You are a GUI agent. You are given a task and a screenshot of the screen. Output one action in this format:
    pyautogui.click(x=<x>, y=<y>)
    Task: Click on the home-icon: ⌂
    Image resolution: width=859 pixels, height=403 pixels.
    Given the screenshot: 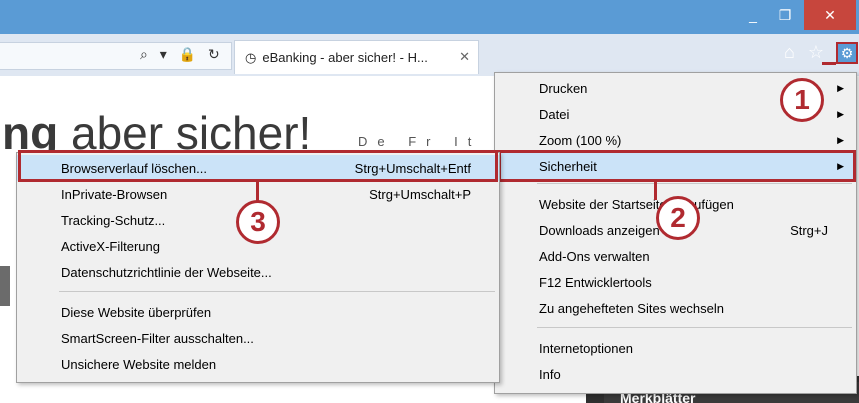 What is the action you would take?
    pyautogui.click(x=789, y=52)
    